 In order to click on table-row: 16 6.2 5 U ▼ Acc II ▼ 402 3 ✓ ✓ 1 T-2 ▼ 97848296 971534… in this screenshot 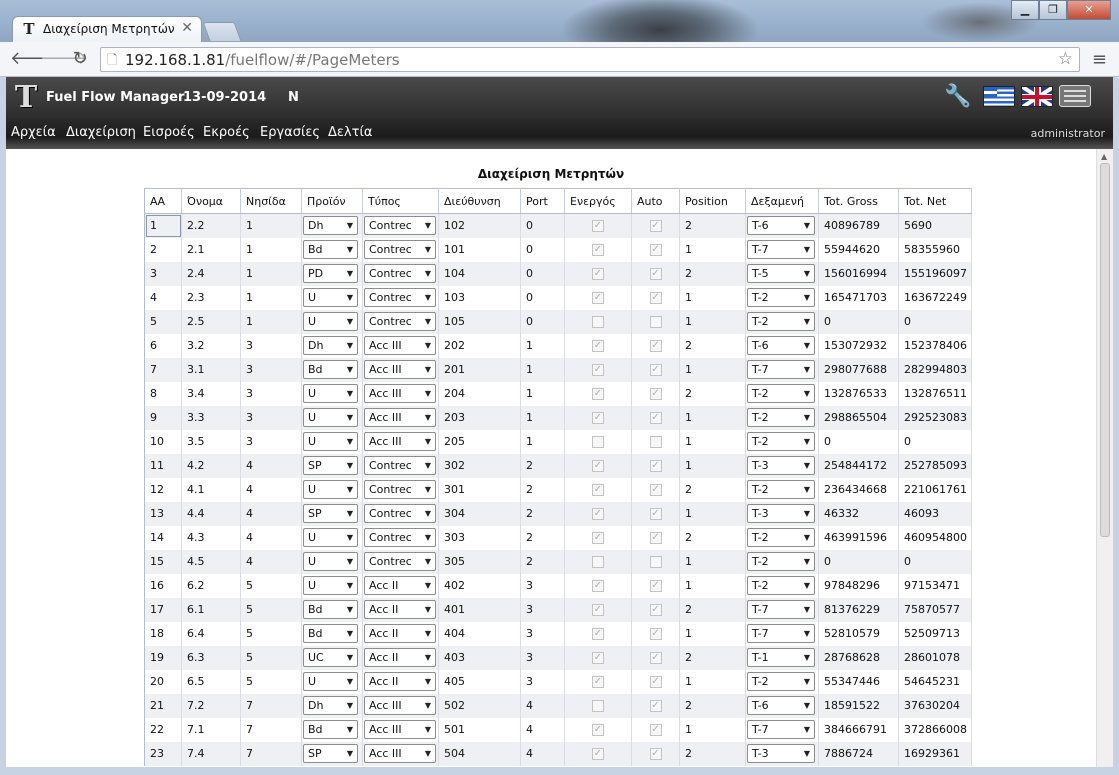, I will do `click(558, 585)`.